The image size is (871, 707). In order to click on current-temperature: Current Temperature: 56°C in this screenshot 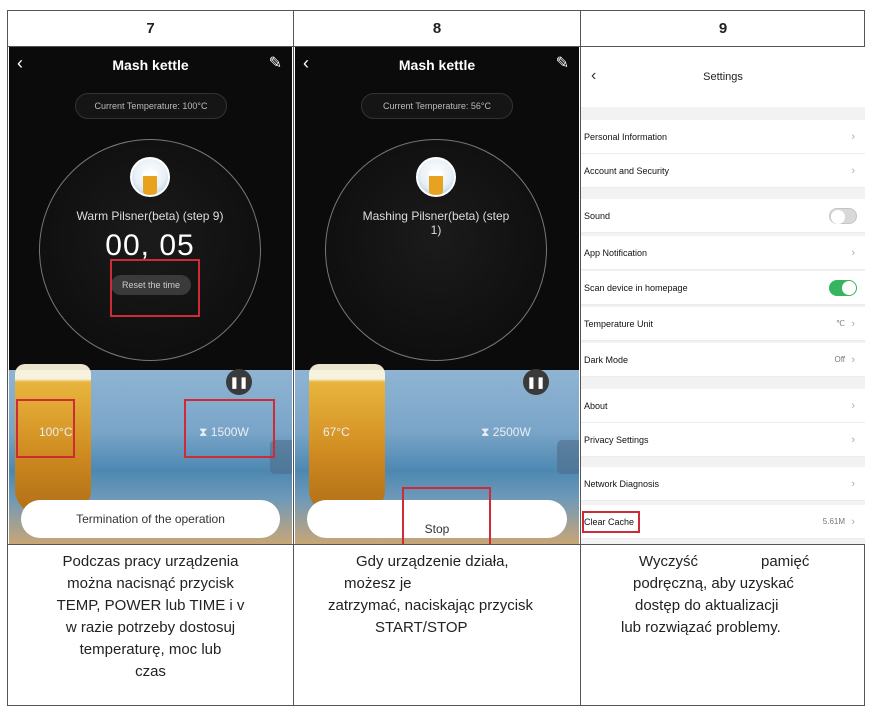, I will do `click(437, 106)`.